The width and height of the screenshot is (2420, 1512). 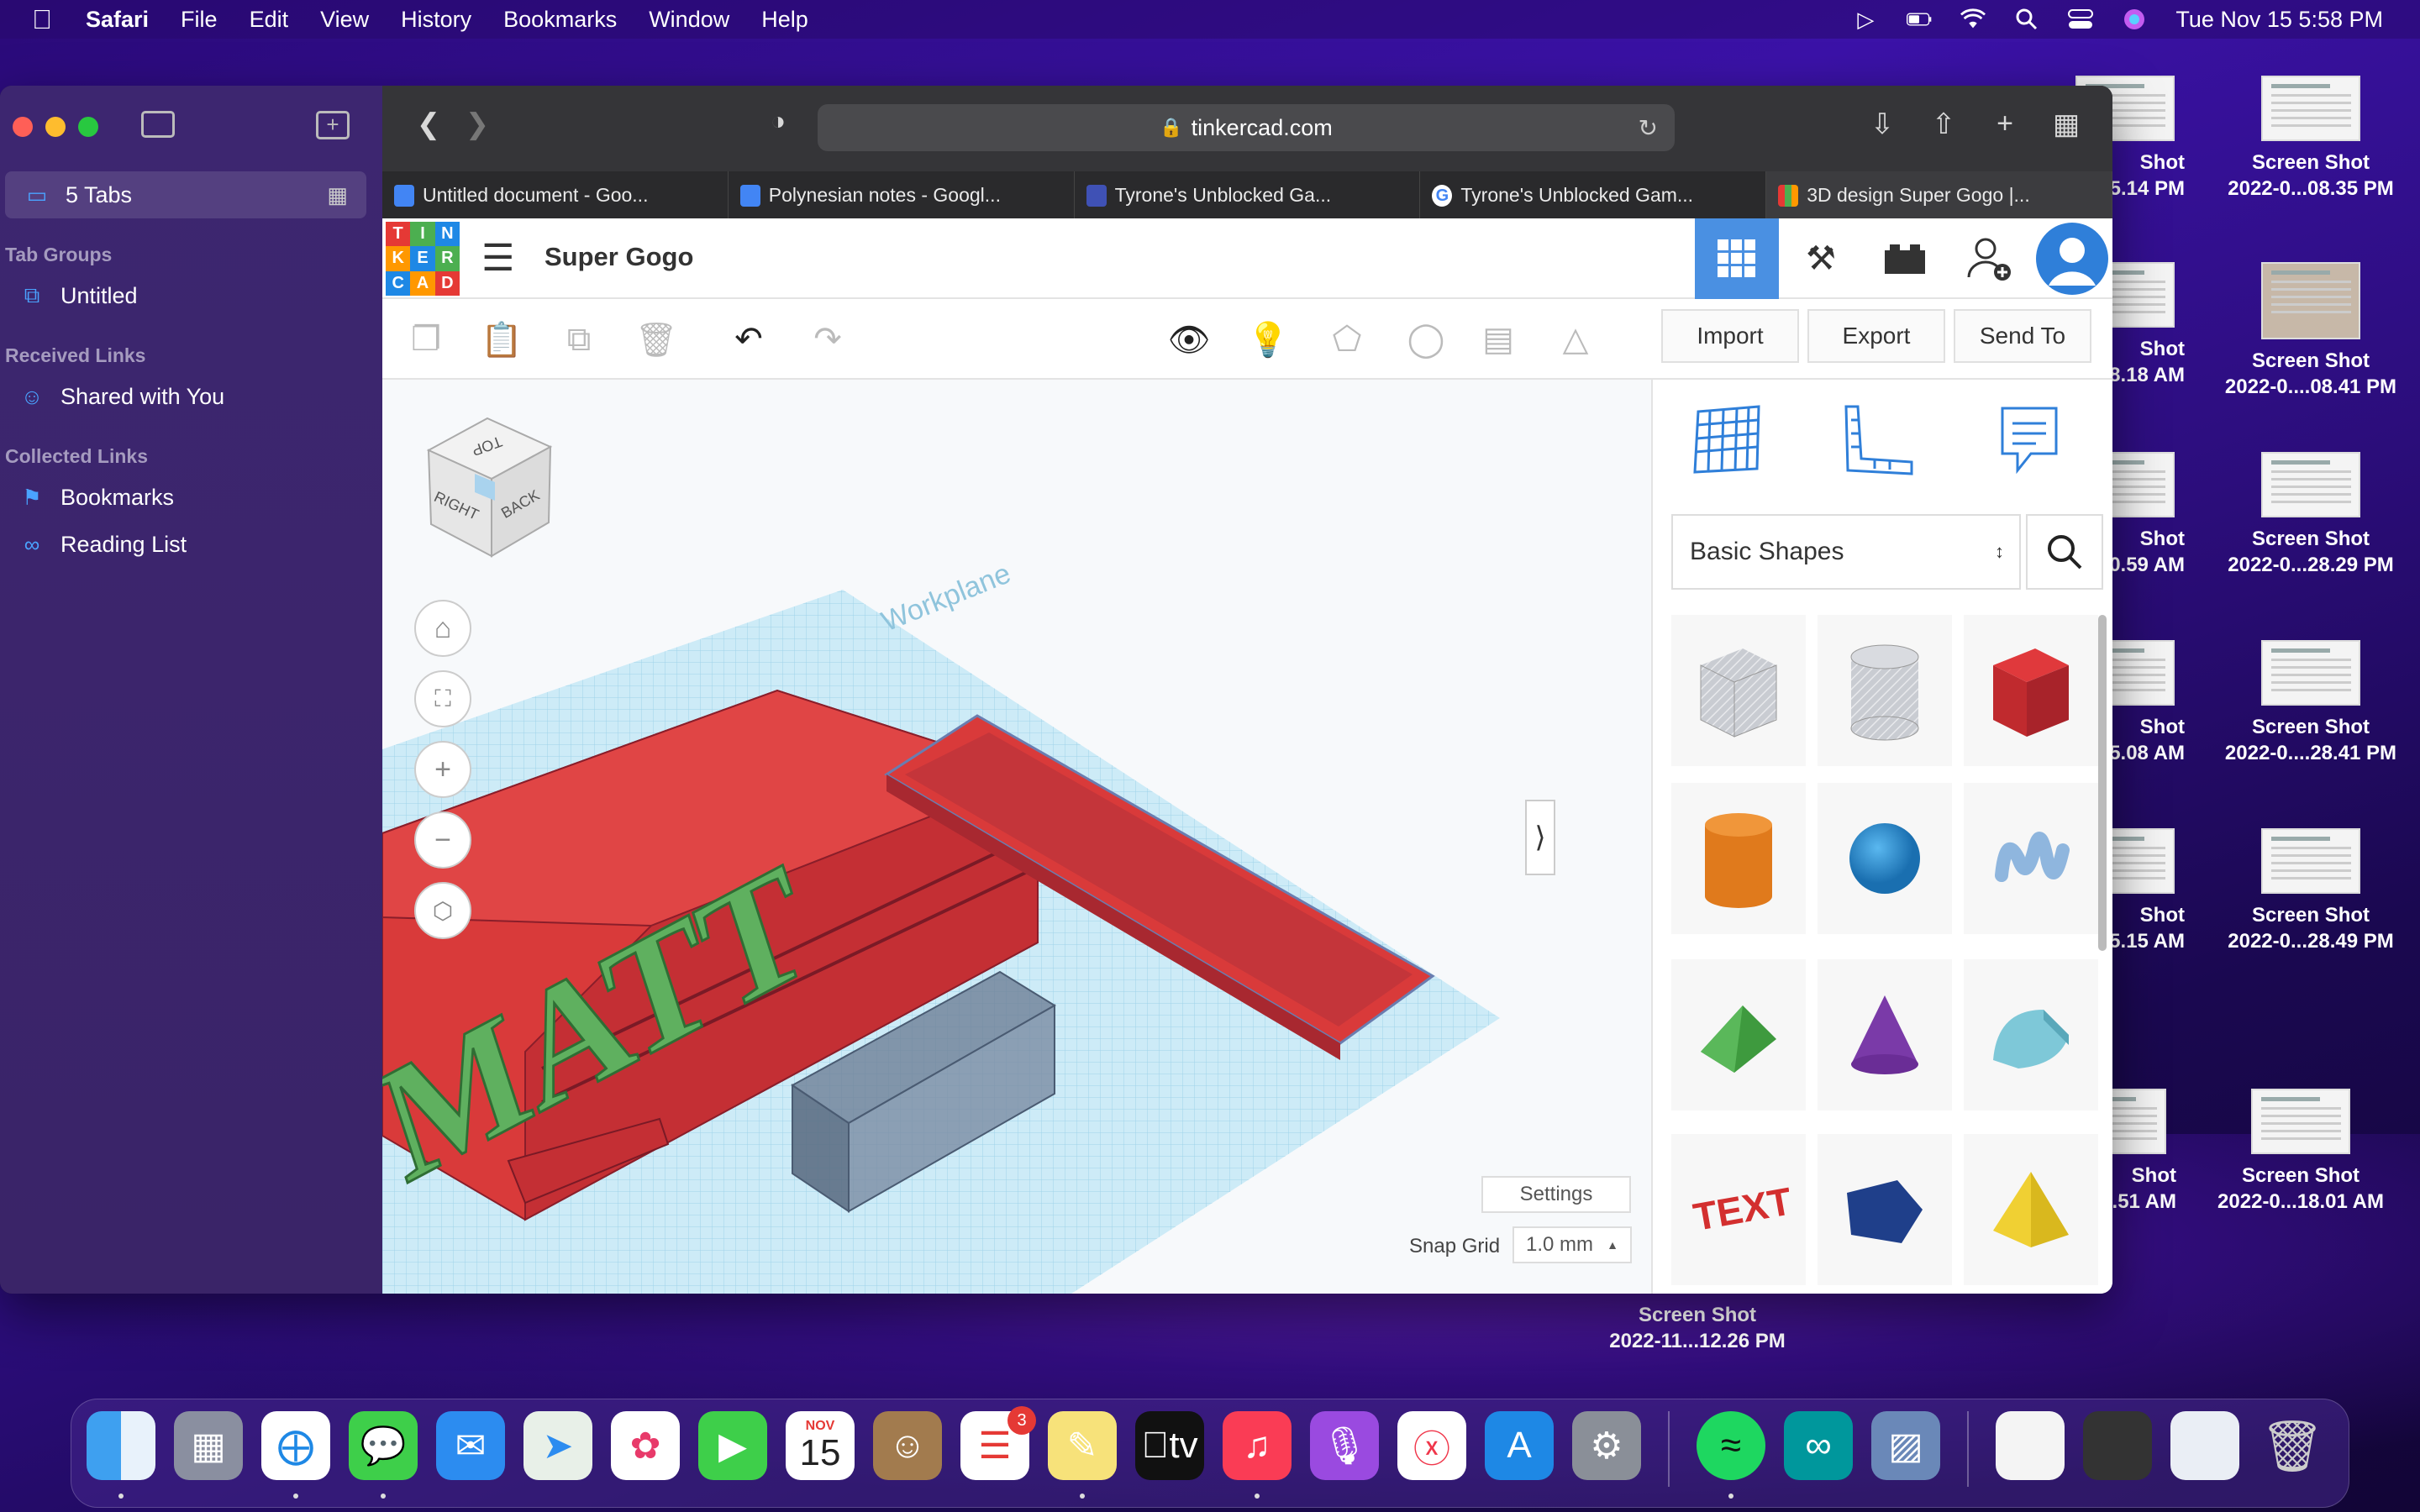 What do you see at coordinates (1885, 690) in the screenshot?
I see `shape-cylinder-hole` at bounding box center [1885, 690].